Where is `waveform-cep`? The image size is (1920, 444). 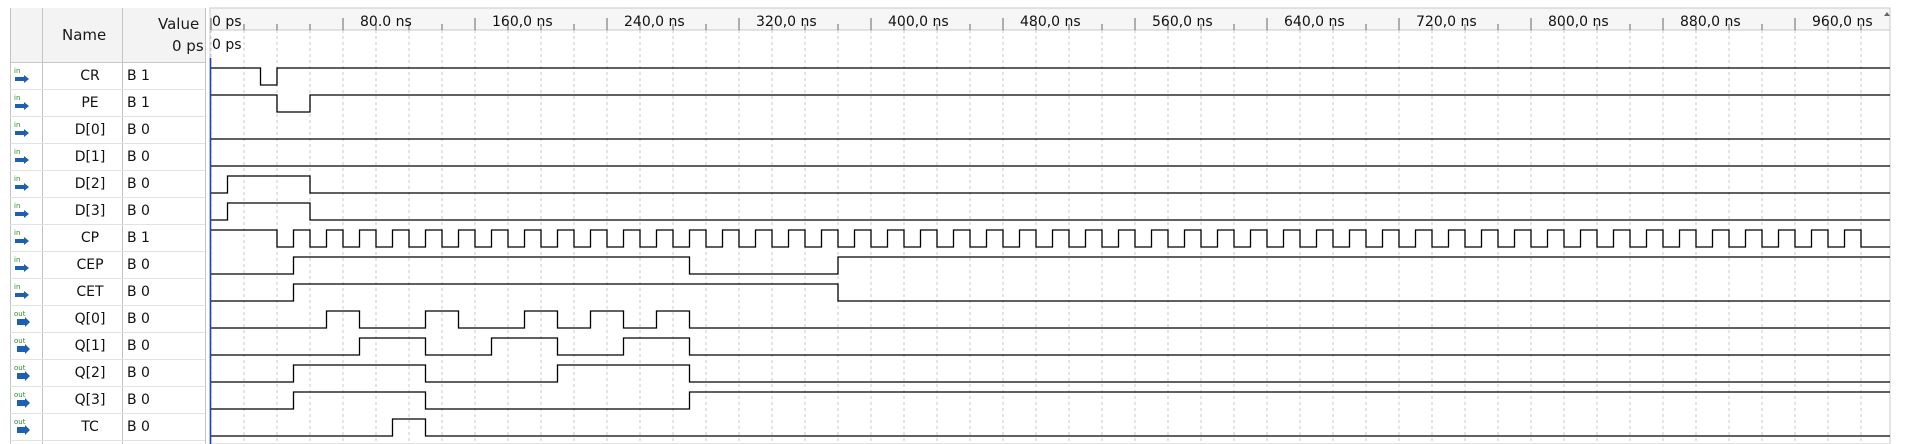
waveform-cep is located at coordinates (1050, 265).